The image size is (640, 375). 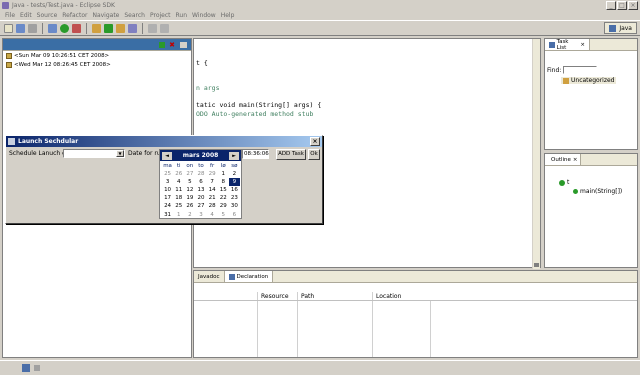 What do you see at coordinates (597, 191) in the screenshot?
I see `outline-method: main(String[])` at bounding box center [597, 191].